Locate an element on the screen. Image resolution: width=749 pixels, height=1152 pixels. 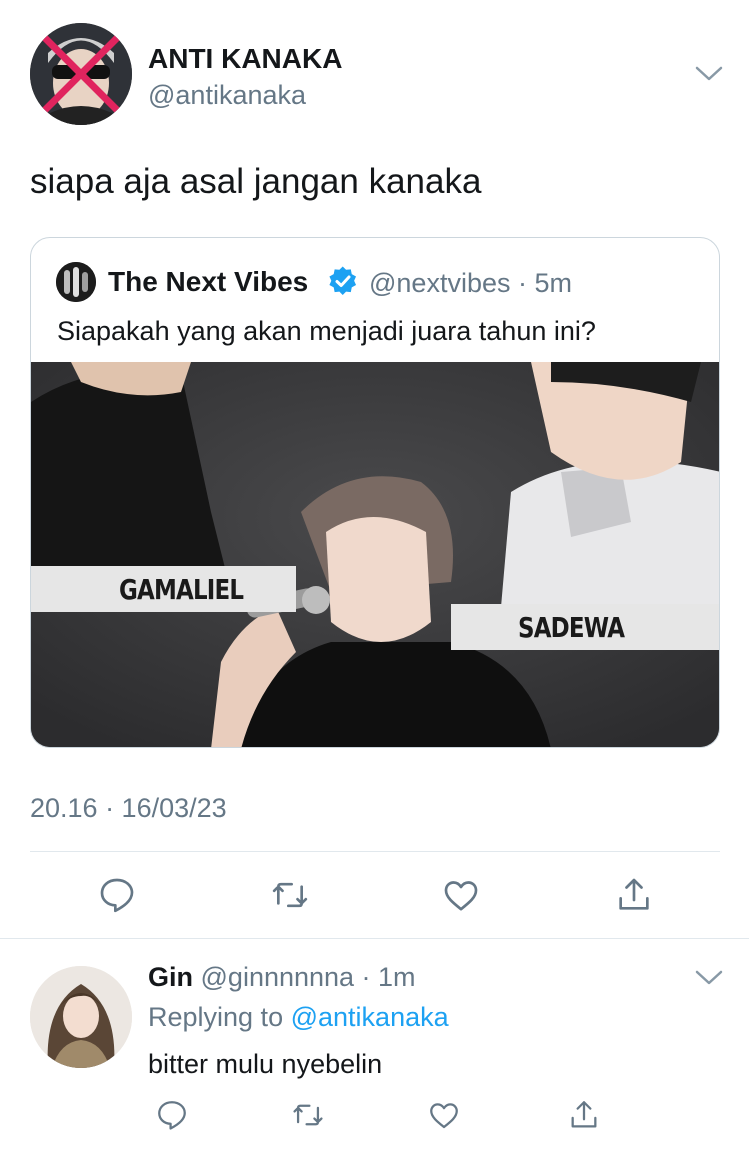
reply-chevron-down-icon is located at coordinates (709, 978).